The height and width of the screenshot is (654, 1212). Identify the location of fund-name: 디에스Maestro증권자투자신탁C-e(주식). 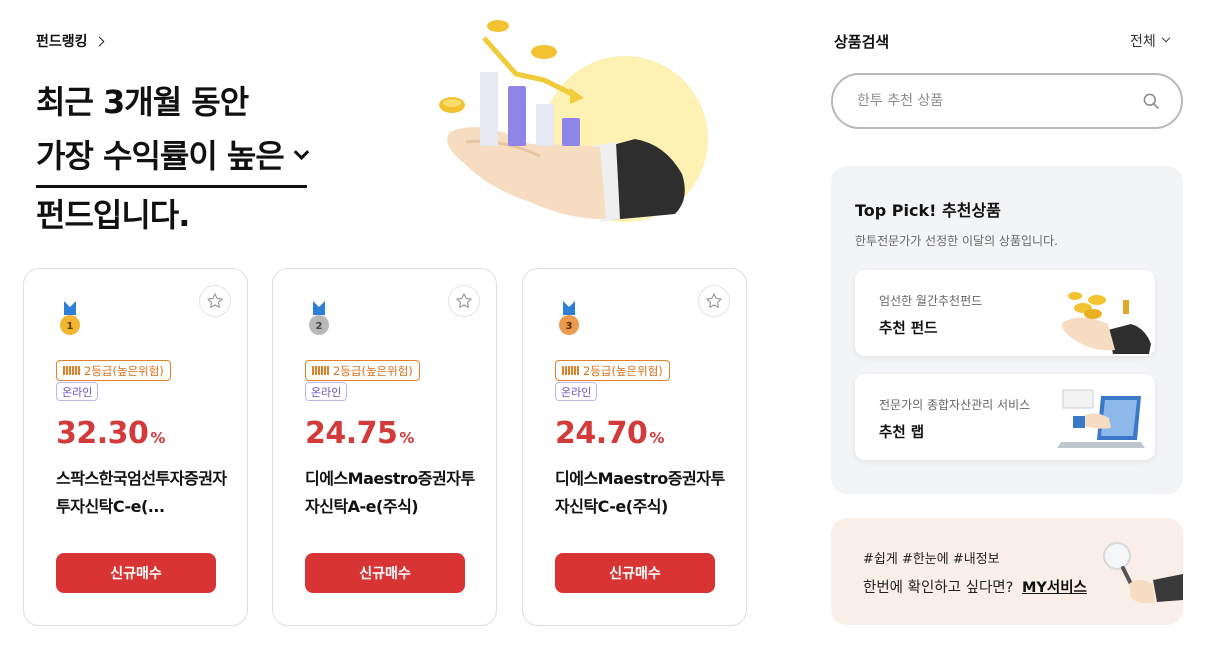
(641, 493).